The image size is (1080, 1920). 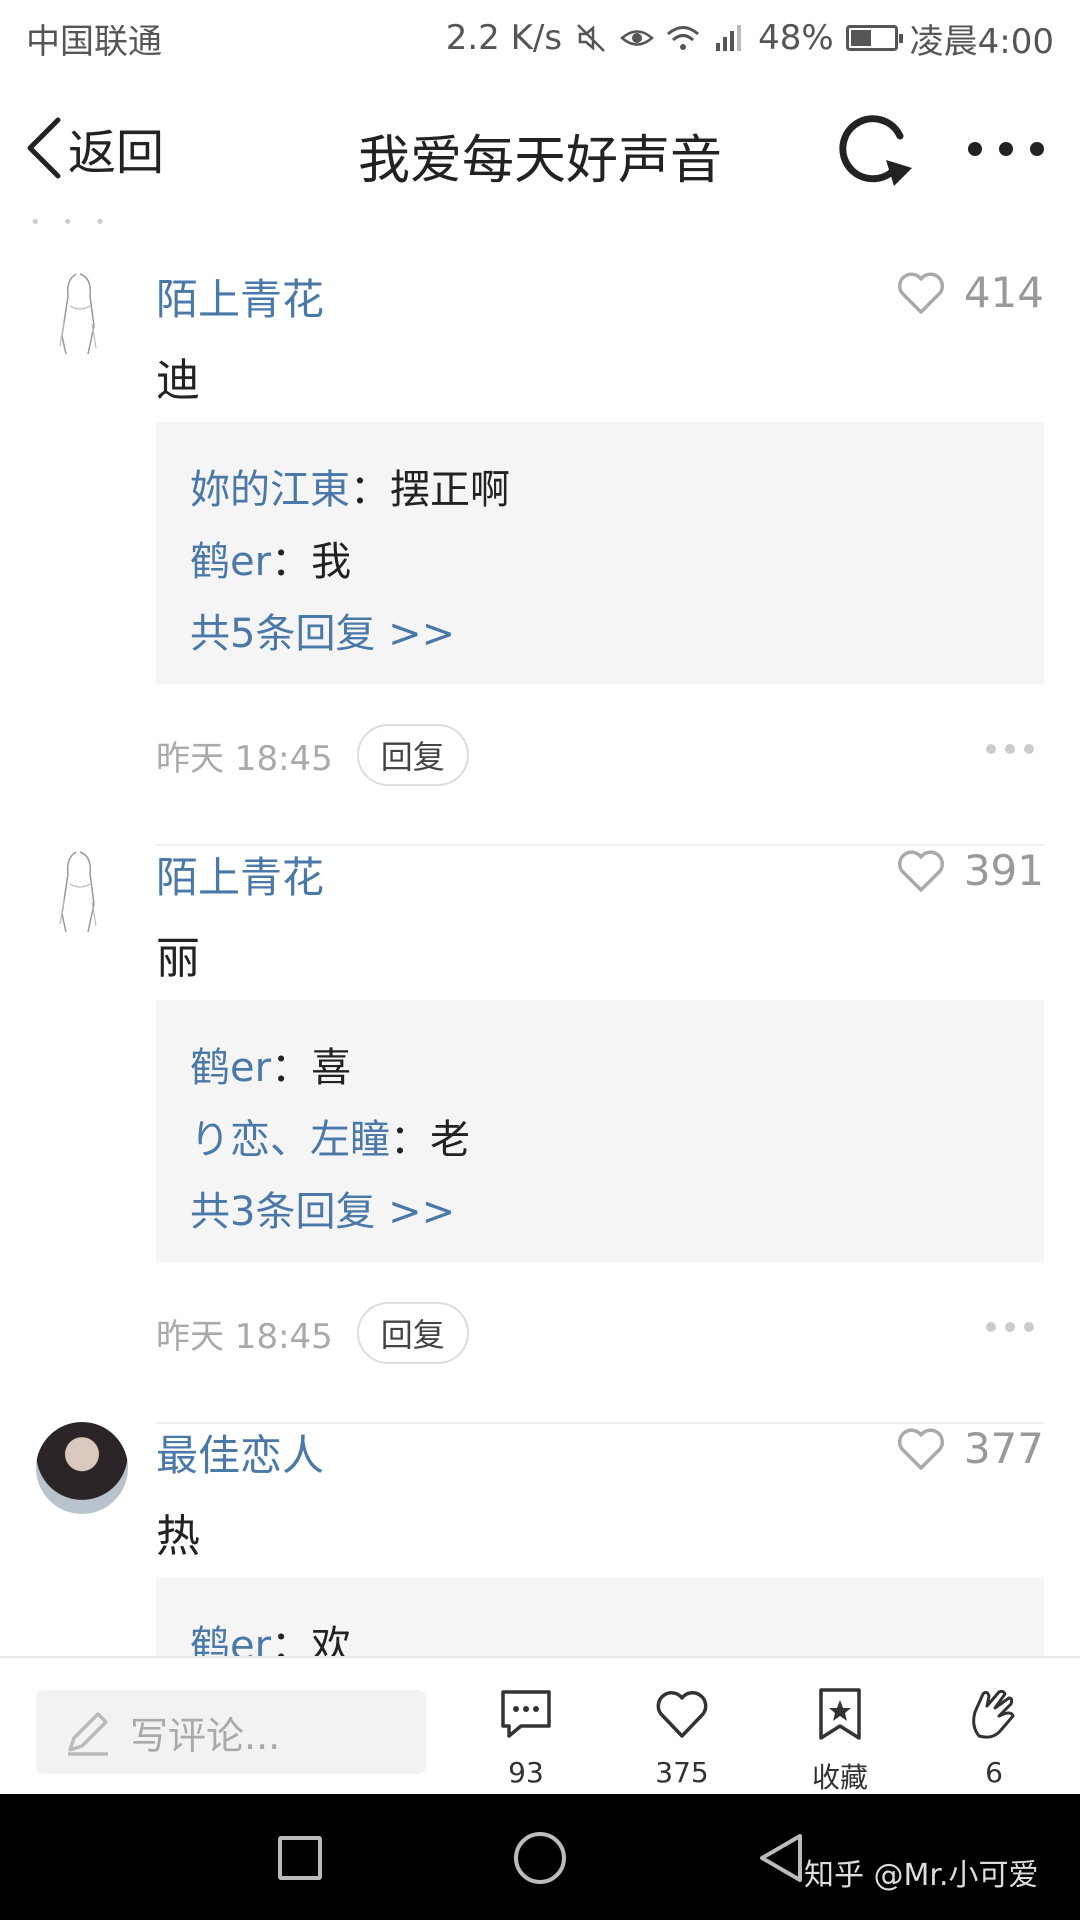 What do you see at coordinates (600, 634) in the screenshot?
I see `more-replies-link: 共5条回复 >>` at bounding box center [600, 634].